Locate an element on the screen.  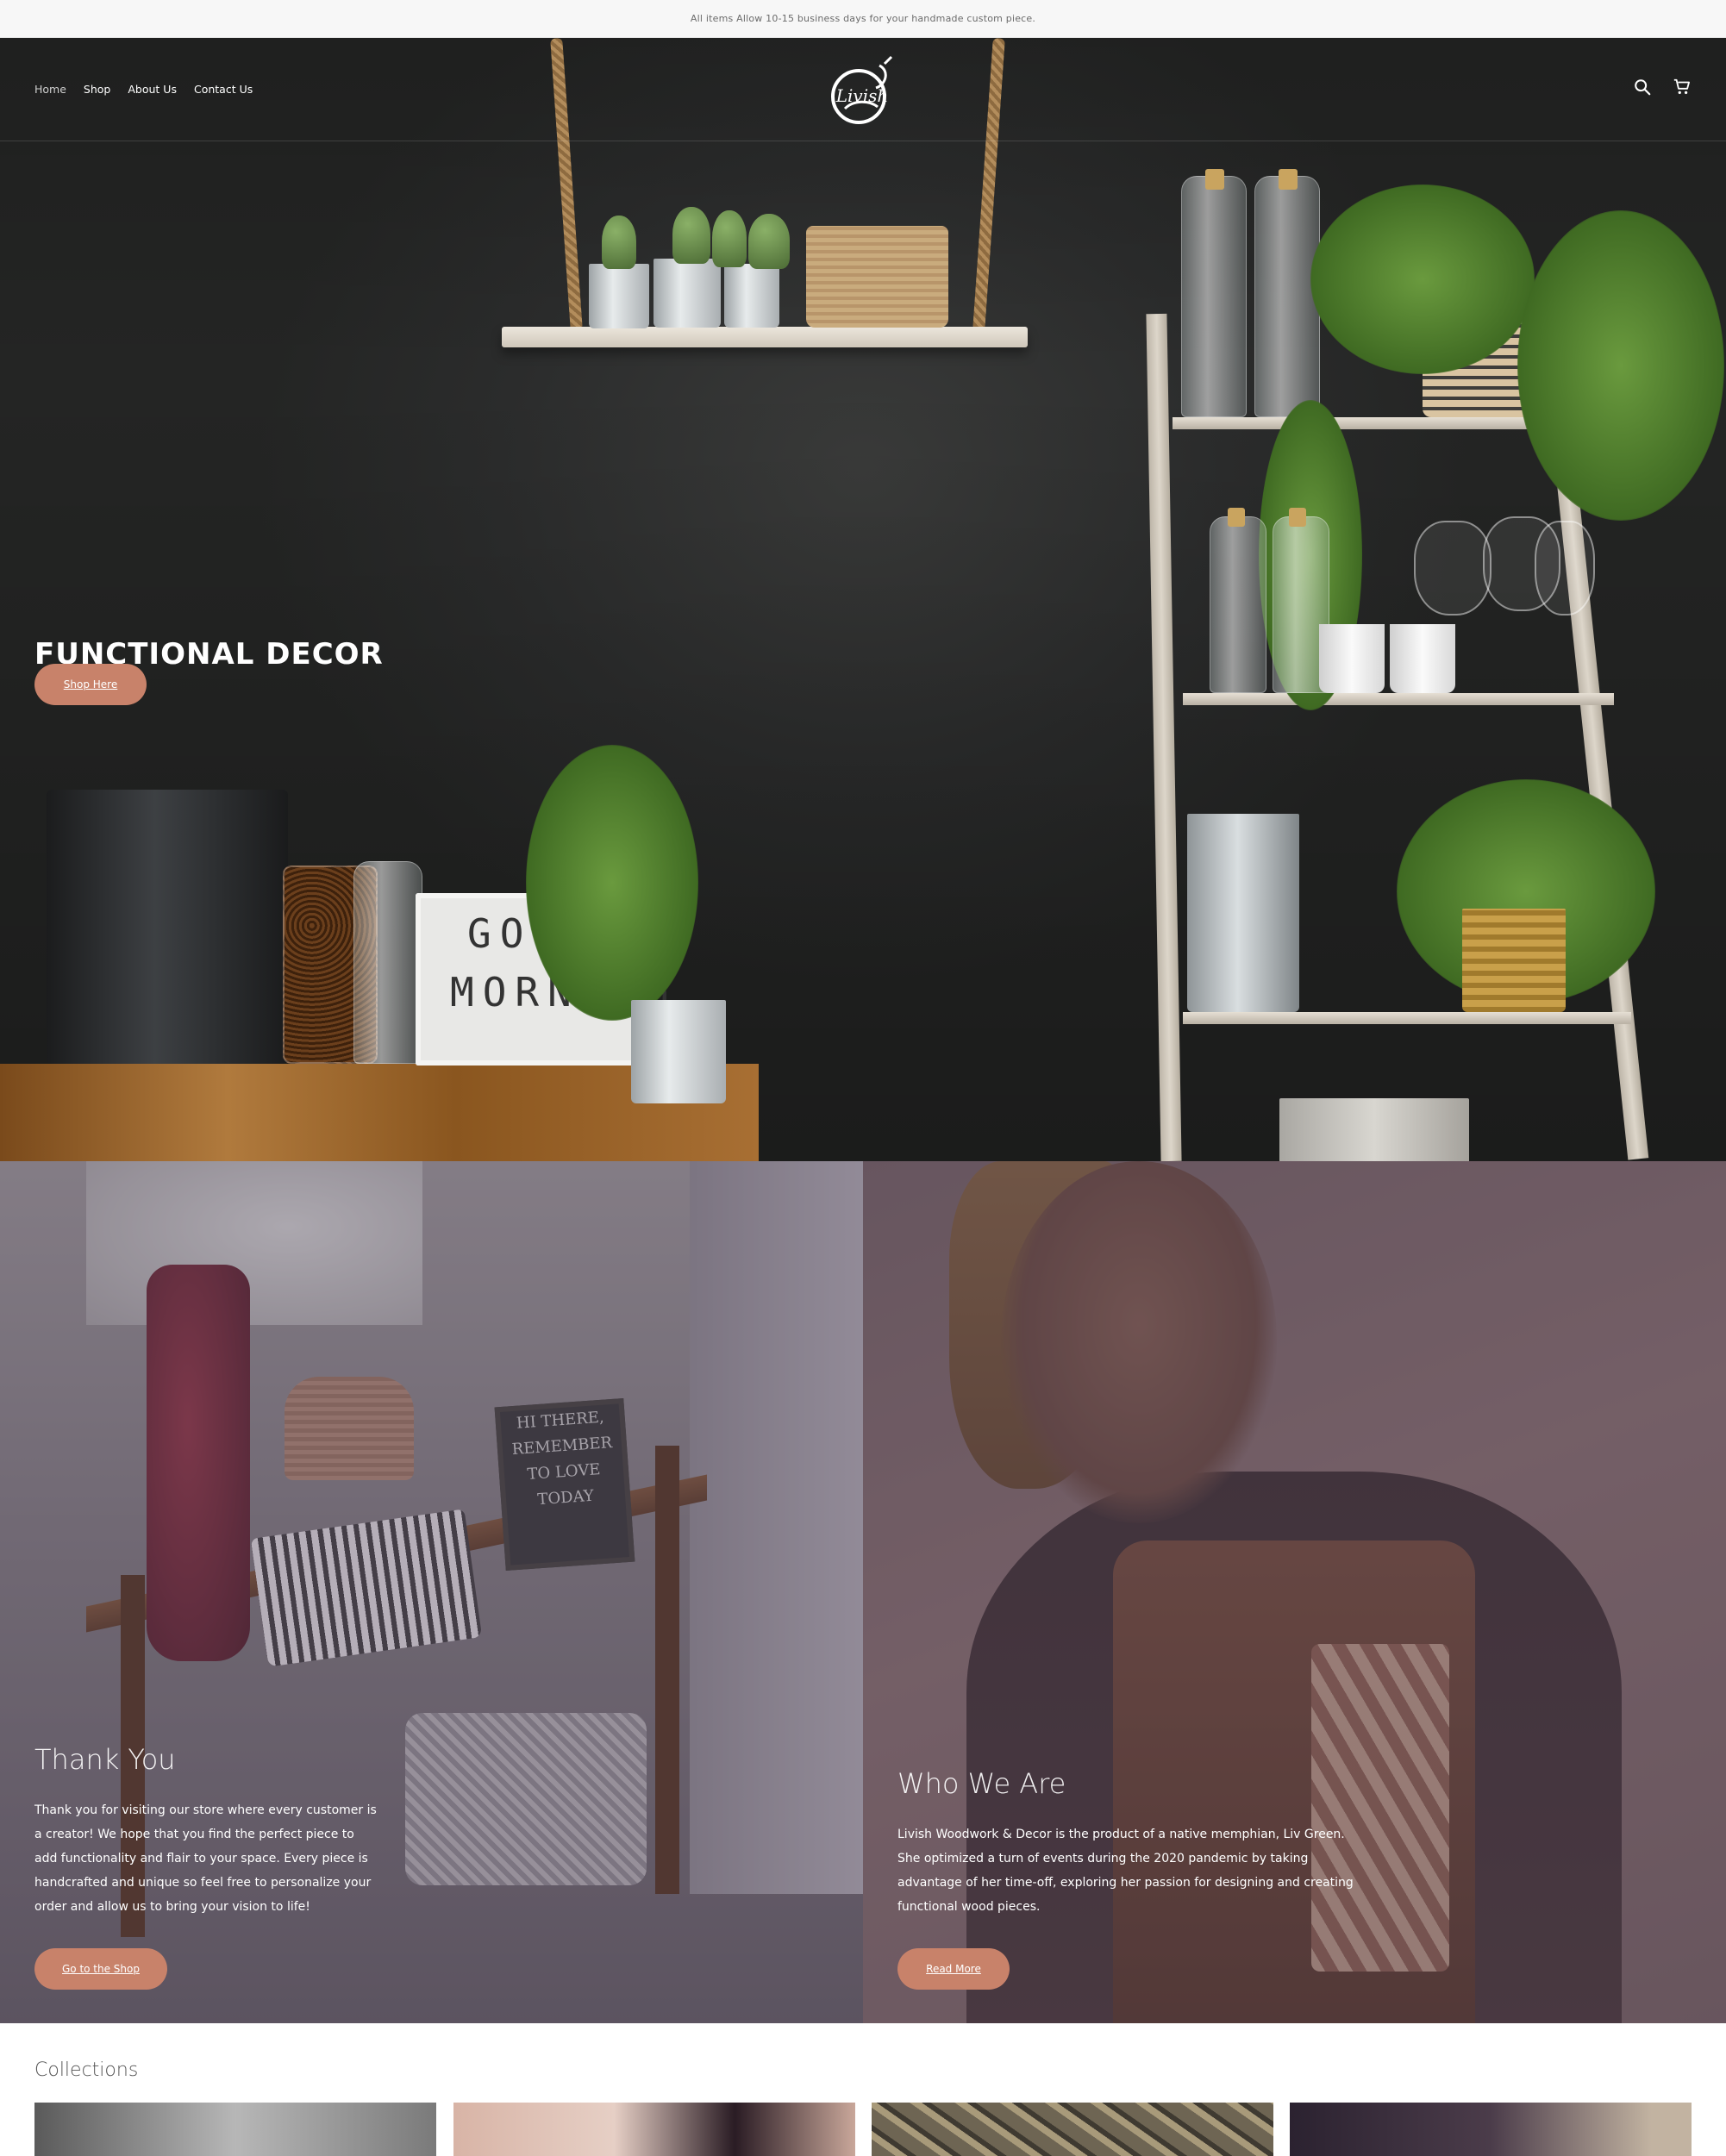
search-icon is located at coordinates (1642, 87).